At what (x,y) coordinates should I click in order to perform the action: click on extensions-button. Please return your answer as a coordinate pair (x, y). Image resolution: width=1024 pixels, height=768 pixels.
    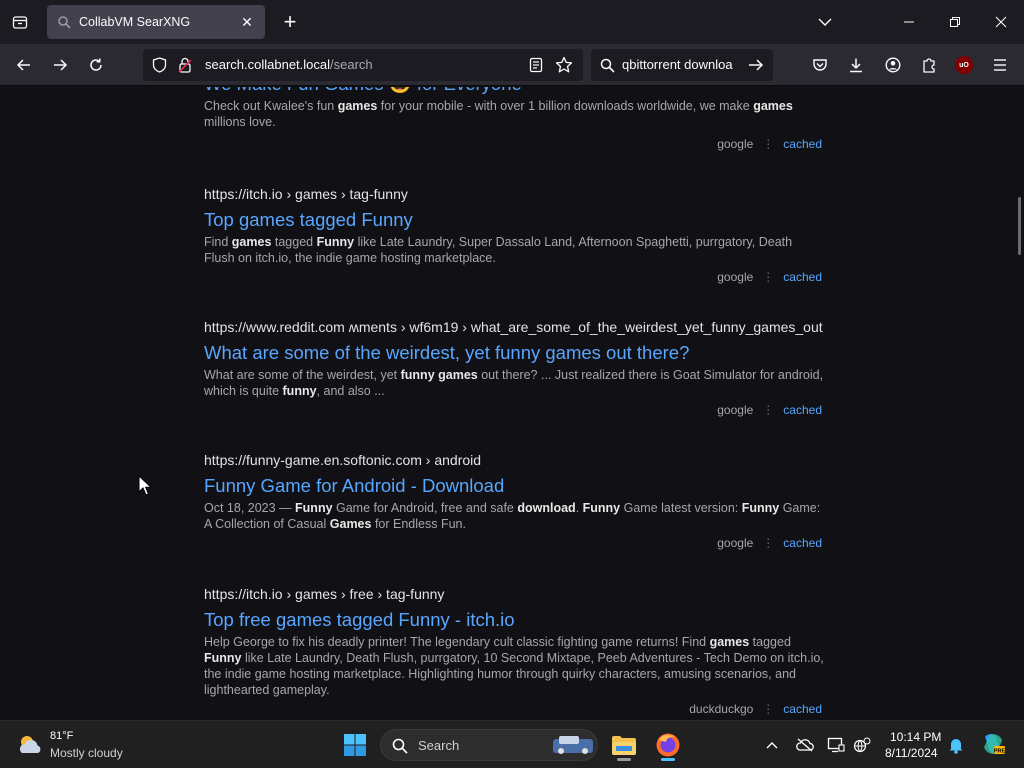
    Looking at the image, I should click on (929, 65).